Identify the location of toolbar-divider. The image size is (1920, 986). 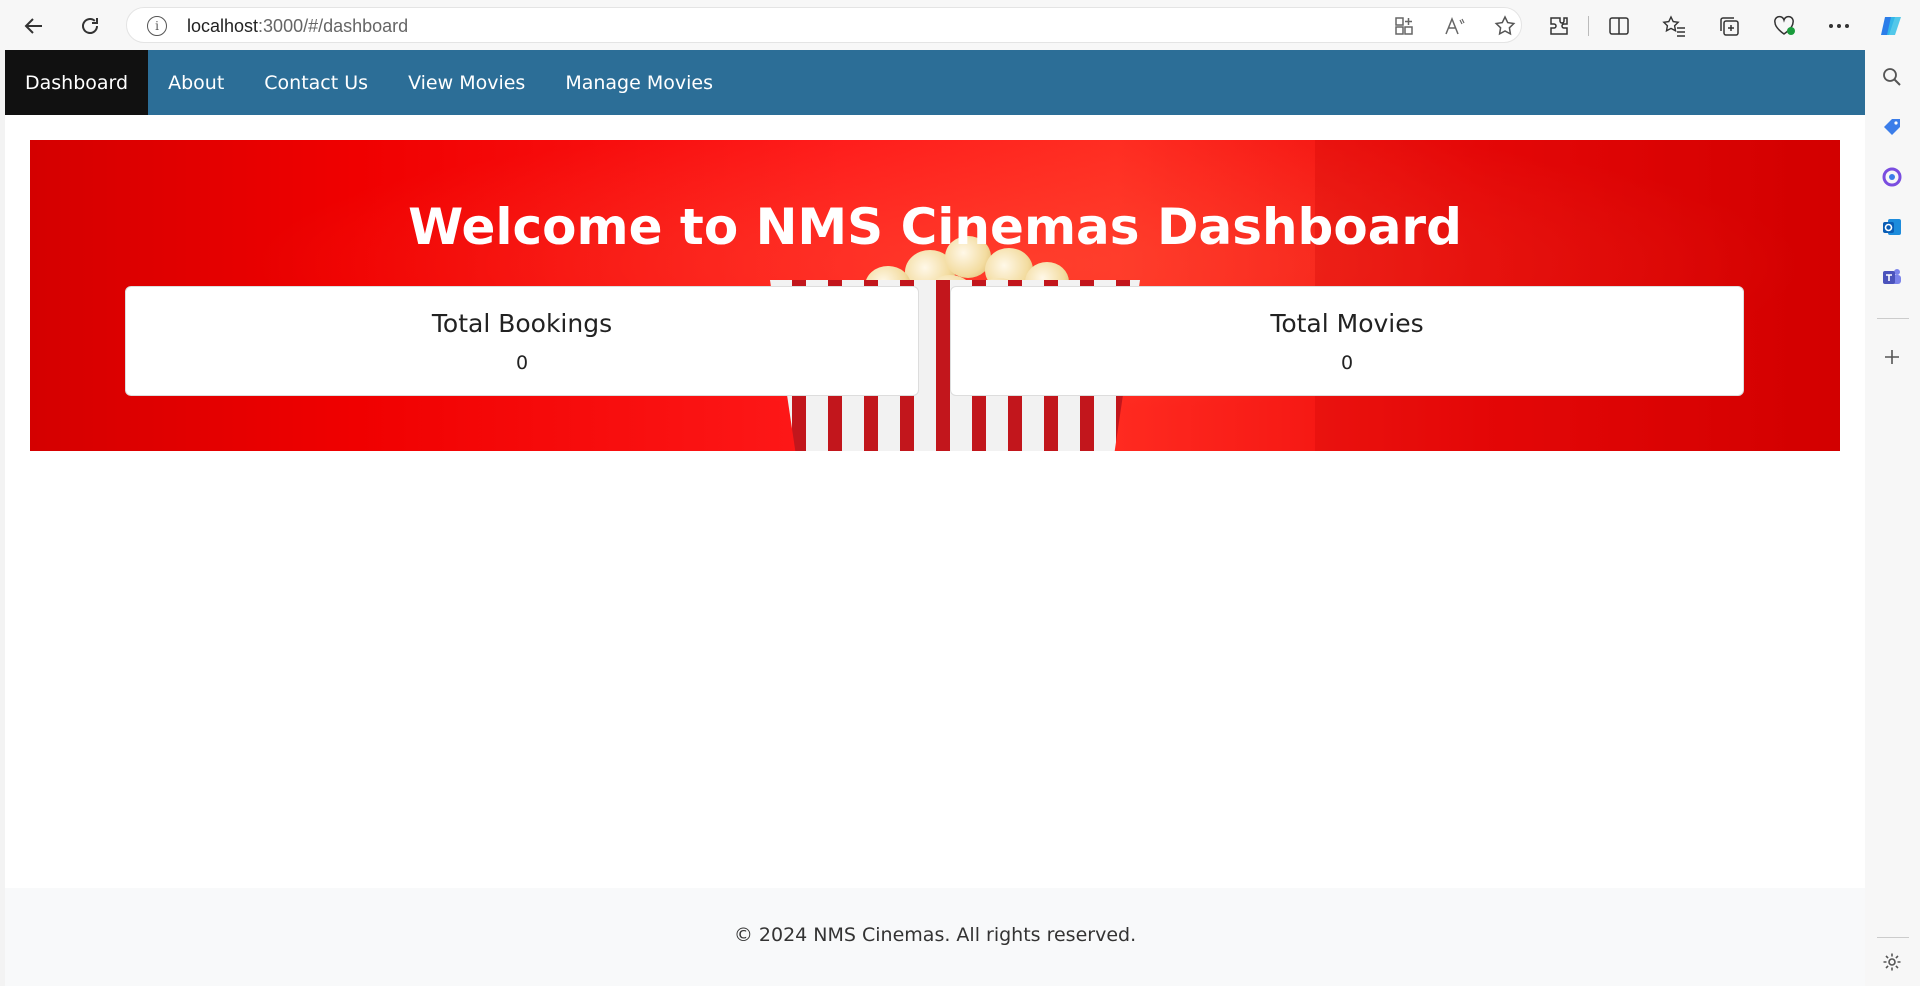
(1588, 26).